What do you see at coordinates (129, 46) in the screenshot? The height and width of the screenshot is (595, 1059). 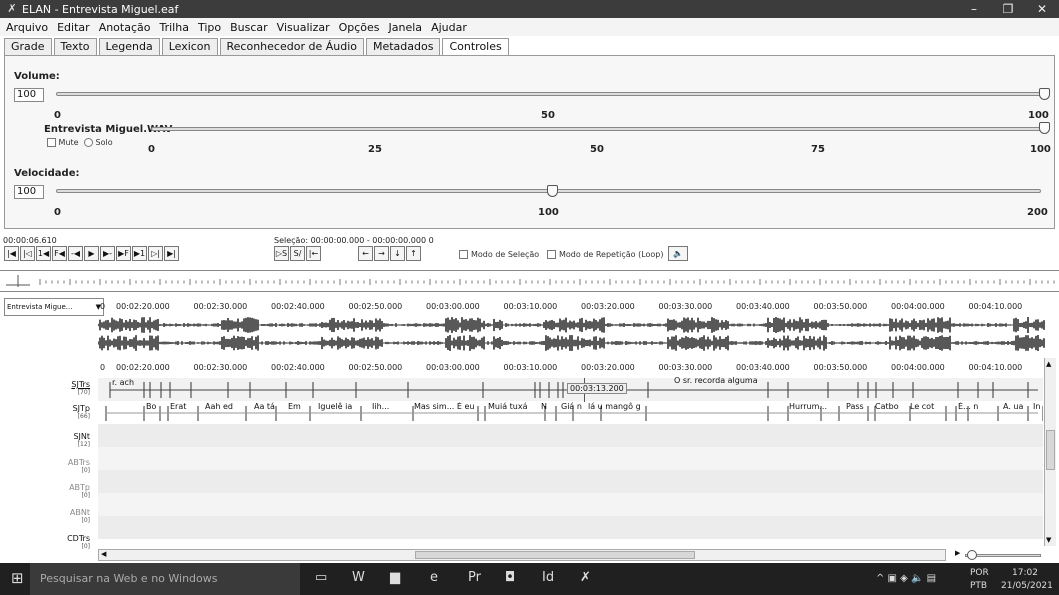 I see `tab-legenda: Legenda` at bounding box center [129, 46].